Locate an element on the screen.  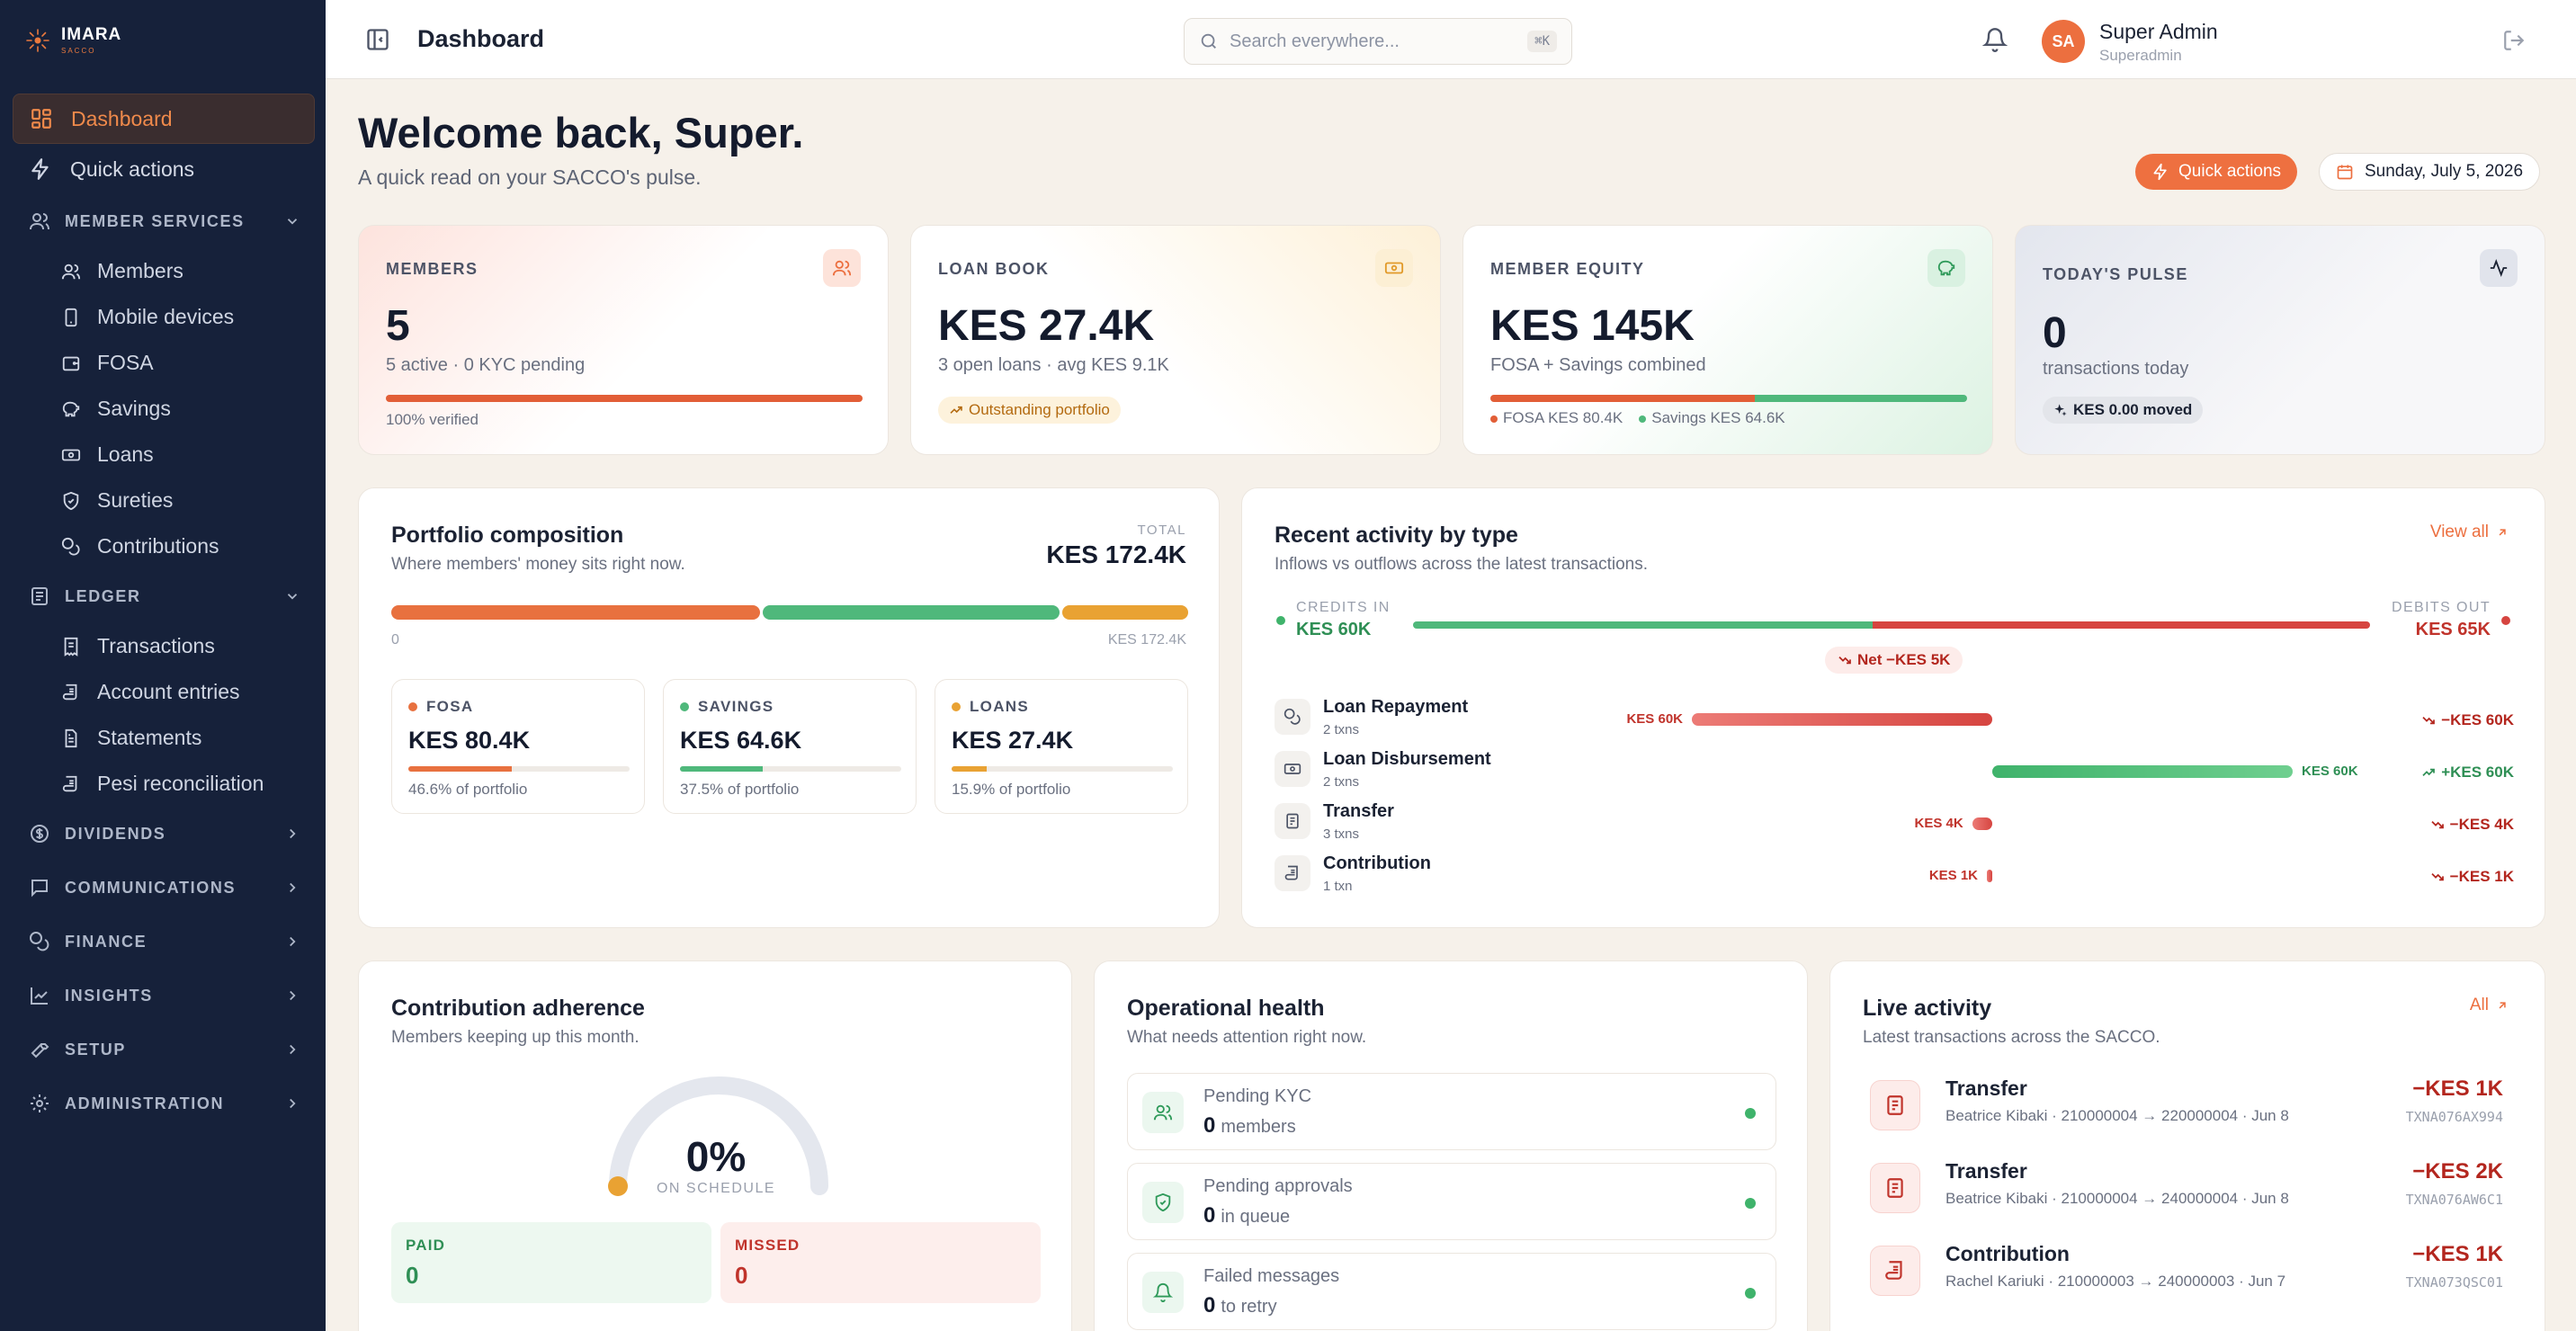
banknote-icon is located at coordinates (1394, 268).